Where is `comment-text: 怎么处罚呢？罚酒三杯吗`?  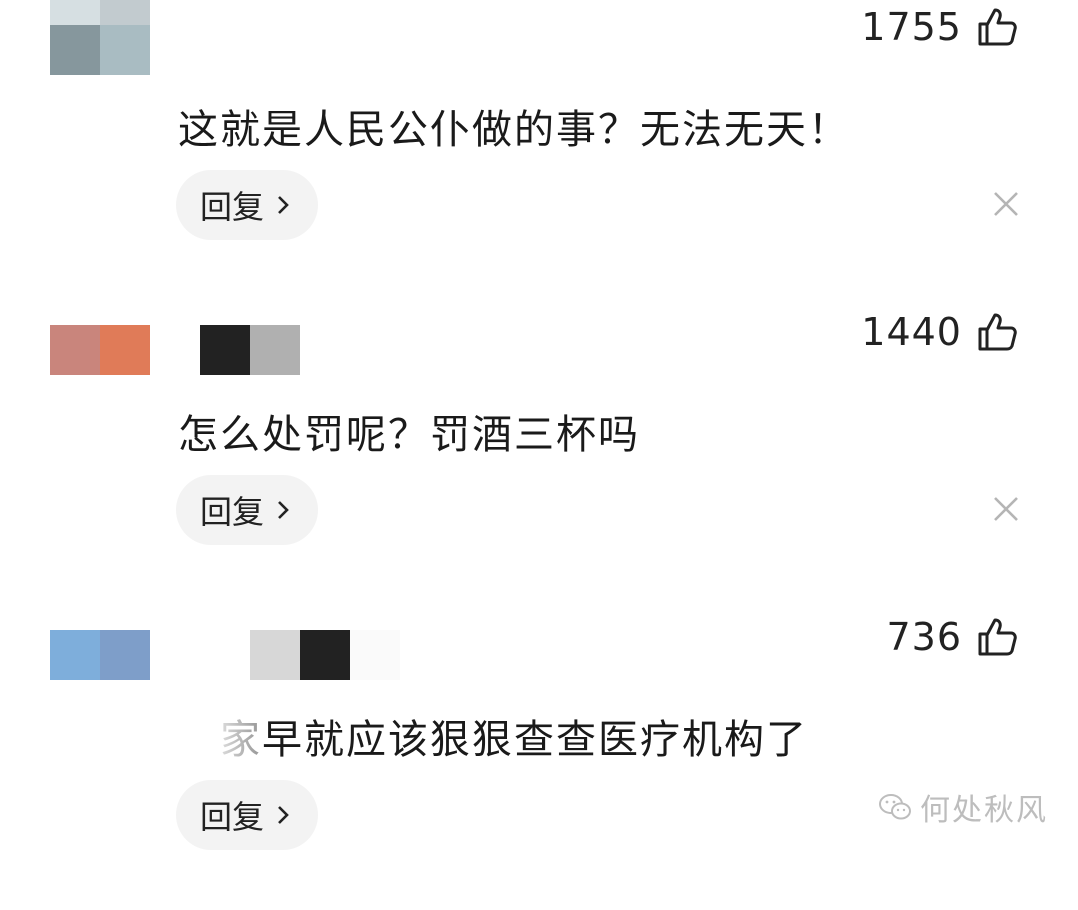
comment-text: 怎么处罚呢？罚酒三杯吗 is located at coordinates (409, 435).